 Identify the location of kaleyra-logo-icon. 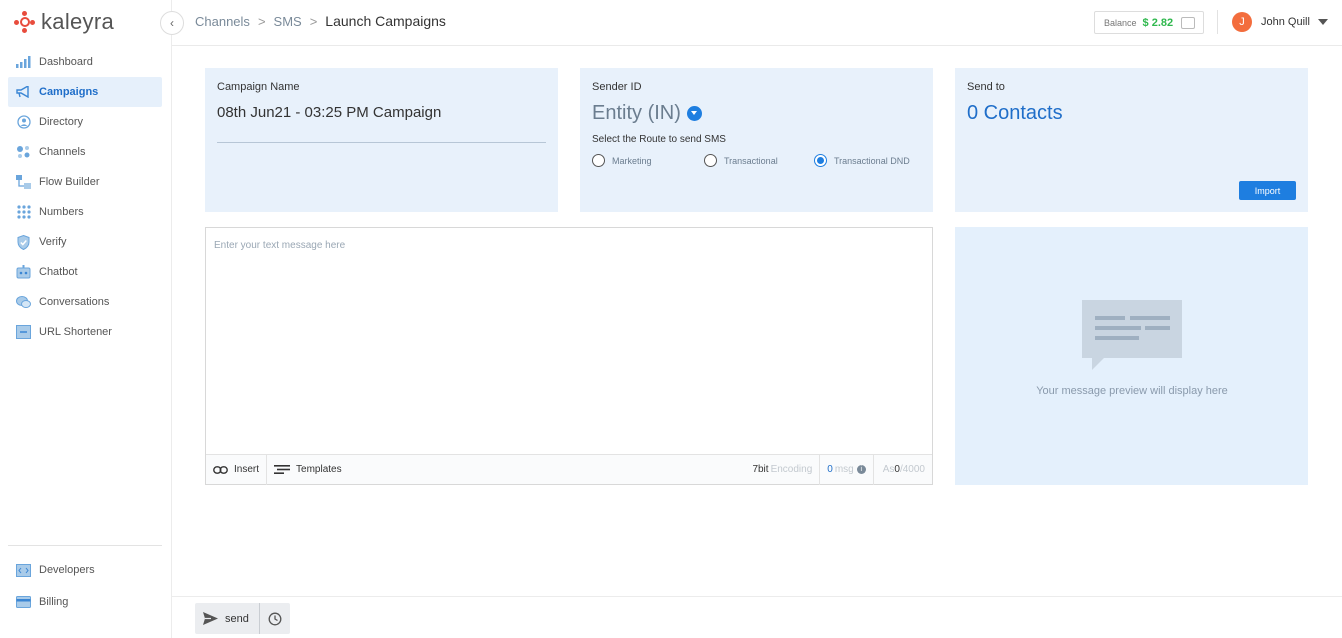
(24, 22).